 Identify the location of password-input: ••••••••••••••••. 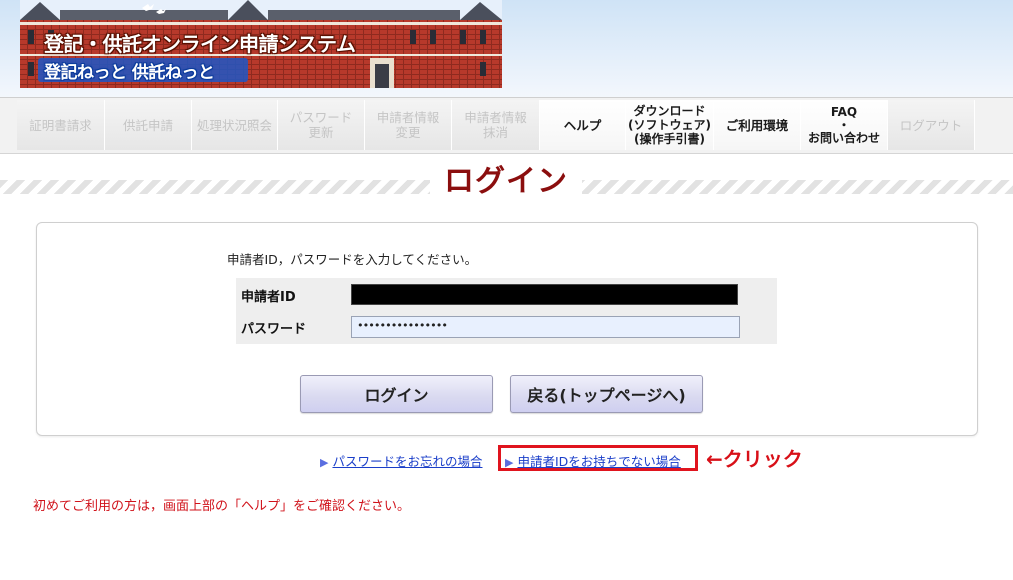
(545, 327).